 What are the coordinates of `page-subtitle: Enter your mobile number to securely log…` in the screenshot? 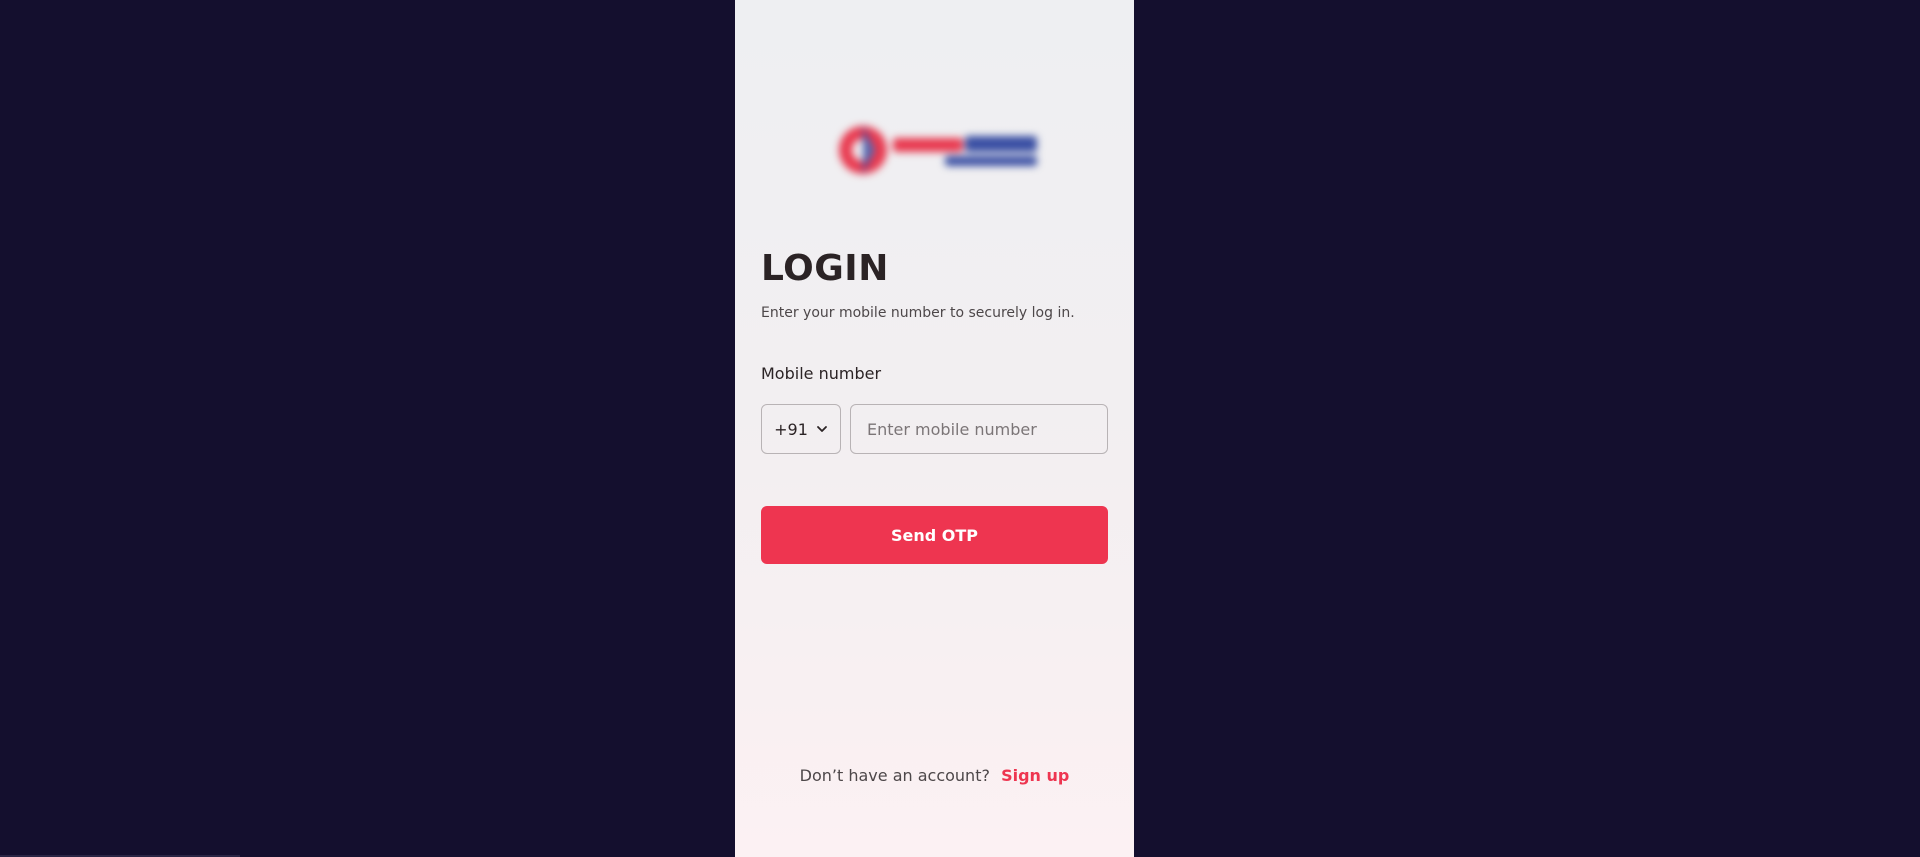 It's located at (918, 313).